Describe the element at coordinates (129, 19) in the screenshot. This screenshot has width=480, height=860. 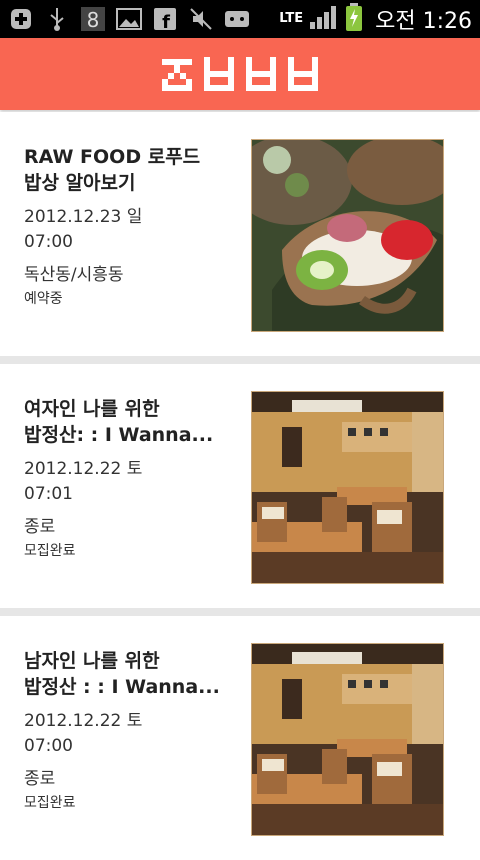
I see `image-icon` at that location.